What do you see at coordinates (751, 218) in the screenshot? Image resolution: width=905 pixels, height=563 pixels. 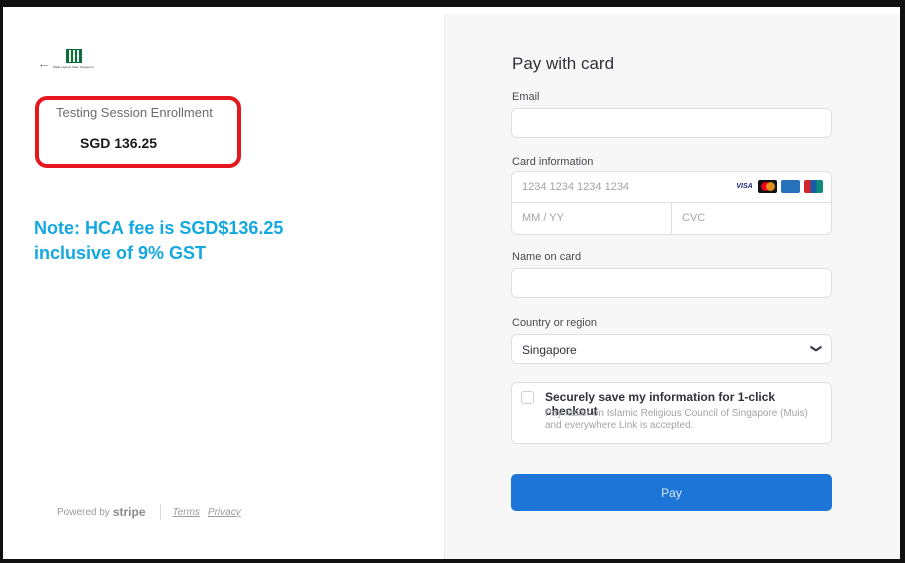 I see `cvc-field: CVC` at bounding box center [751, 218].